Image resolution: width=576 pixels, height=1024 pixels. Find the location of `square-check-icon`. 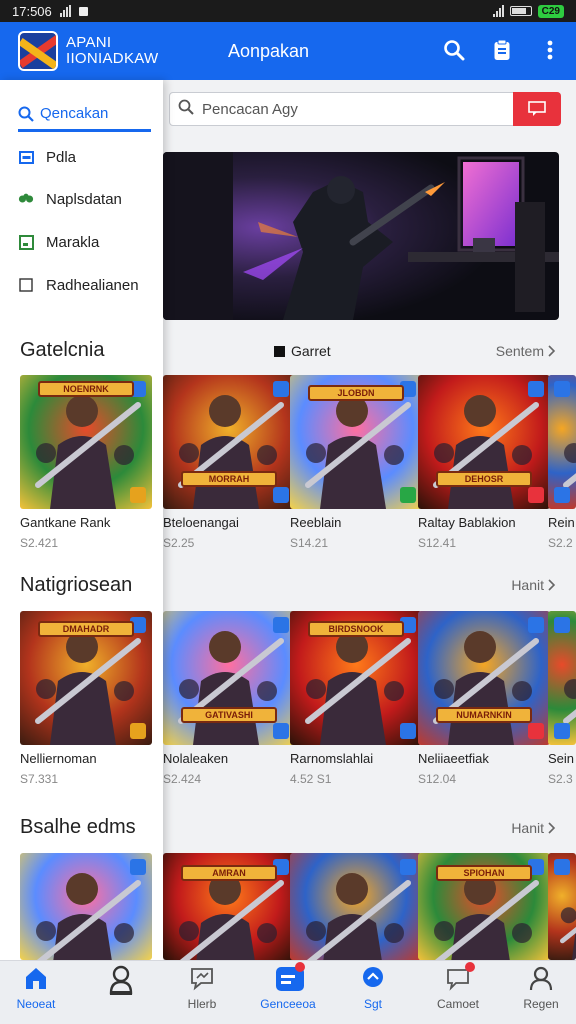

square-check-icon is located at coordinates (26, 242).